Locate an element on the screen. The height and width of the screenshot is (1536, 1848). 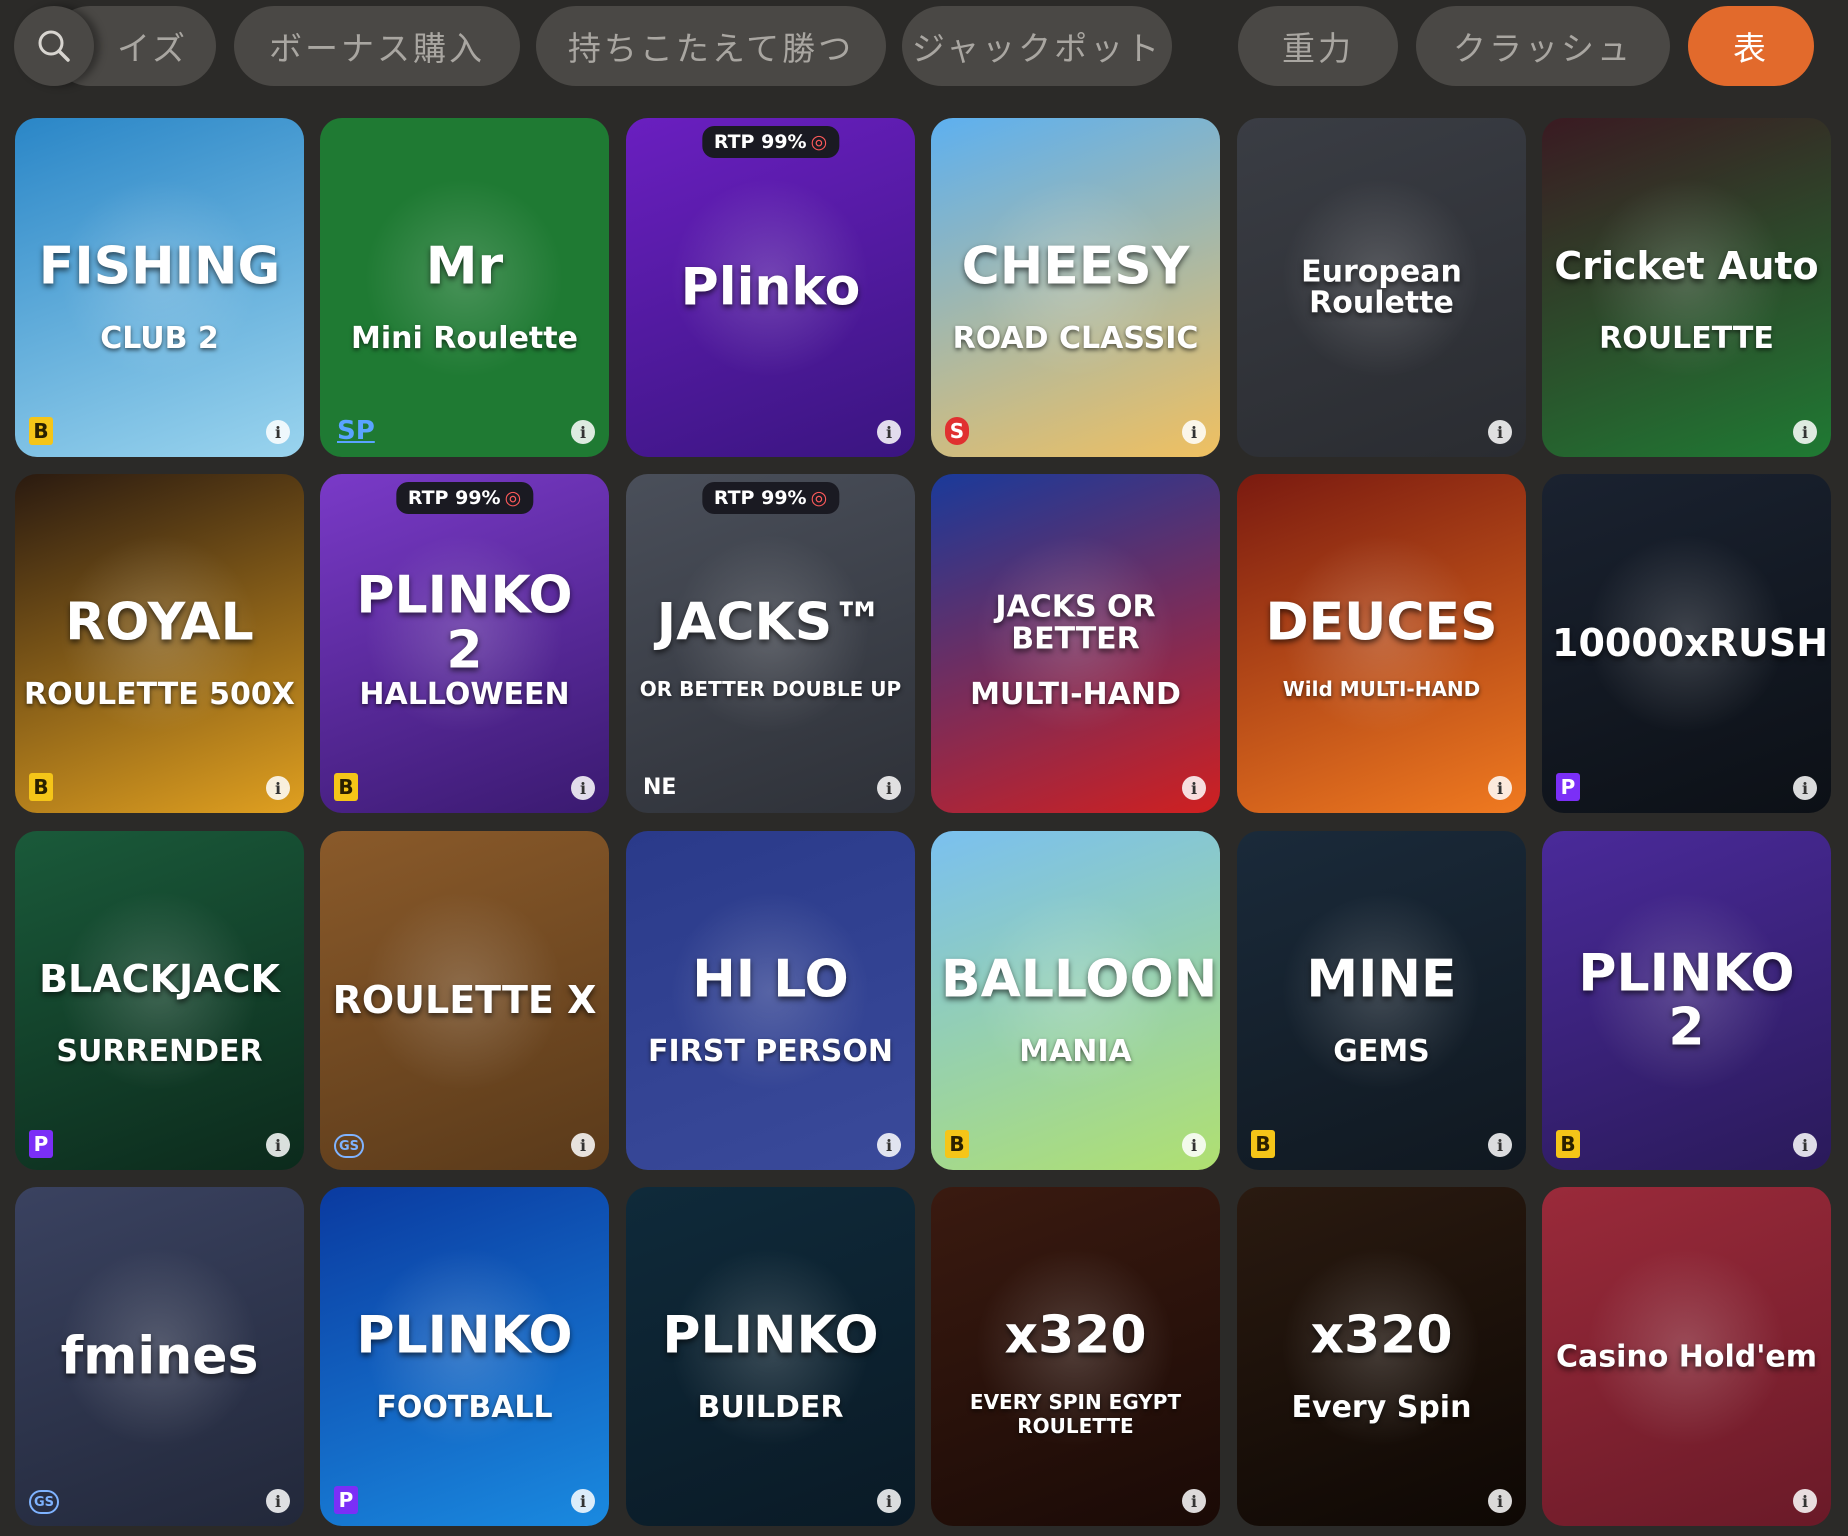
search-icon is located at coordinates (54, 46).